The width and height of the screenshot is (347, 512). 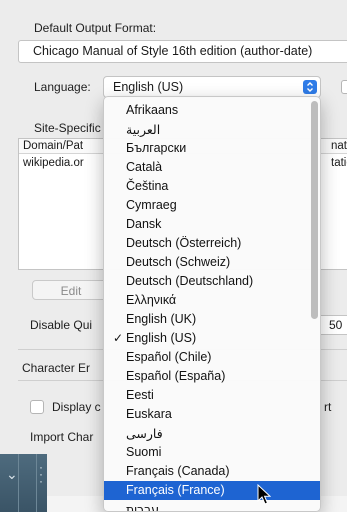 What do you see at coordinates (212, 395) in the screenshot?
I see `menu-item: Eesti` at bounding box center [212, 395].